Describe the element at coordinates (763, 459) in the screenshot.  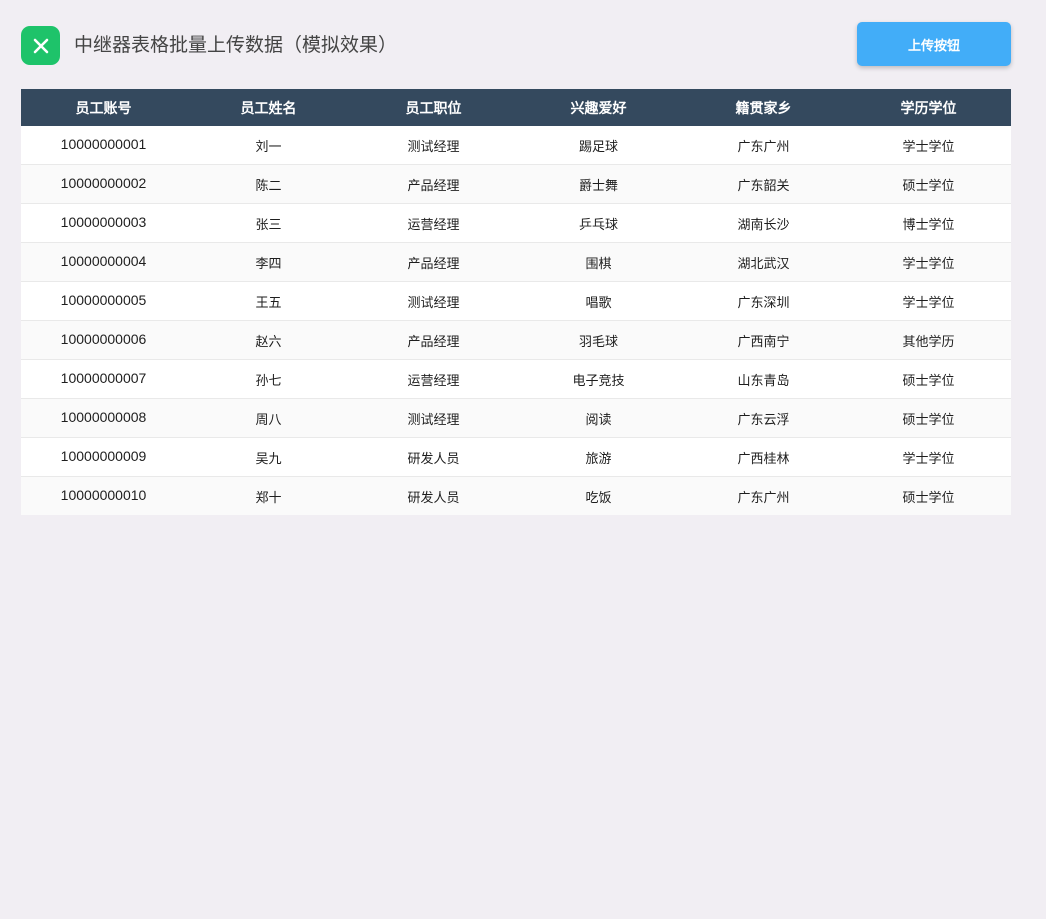
I see `cell-hometown: 广西桂林` at that location.